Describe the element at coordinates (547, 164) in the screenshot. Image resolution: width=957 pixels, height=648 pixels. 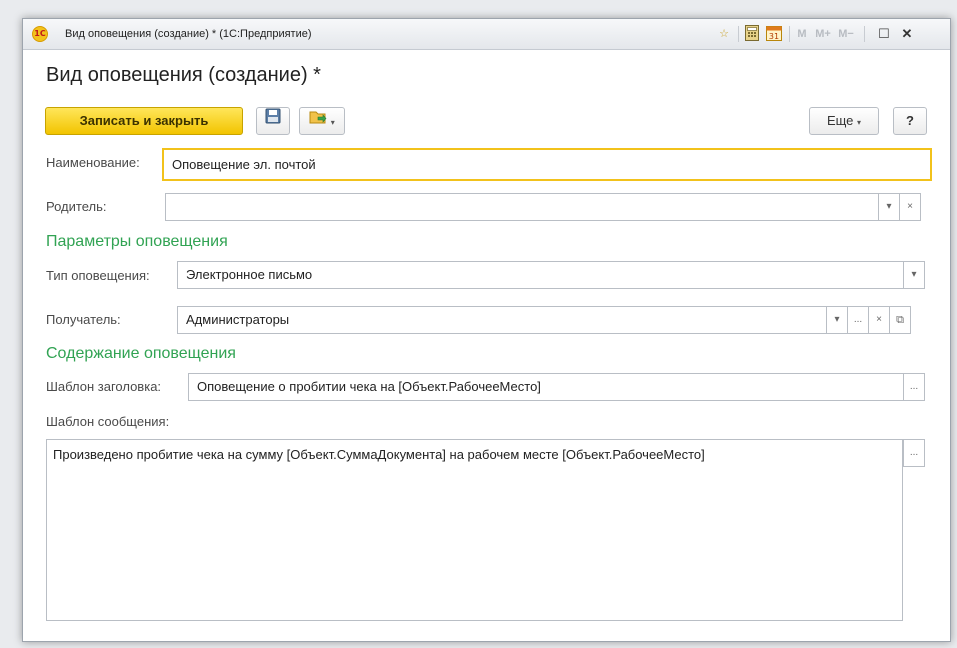
I see `name-field: Оповещение эл. почтой` at that location.